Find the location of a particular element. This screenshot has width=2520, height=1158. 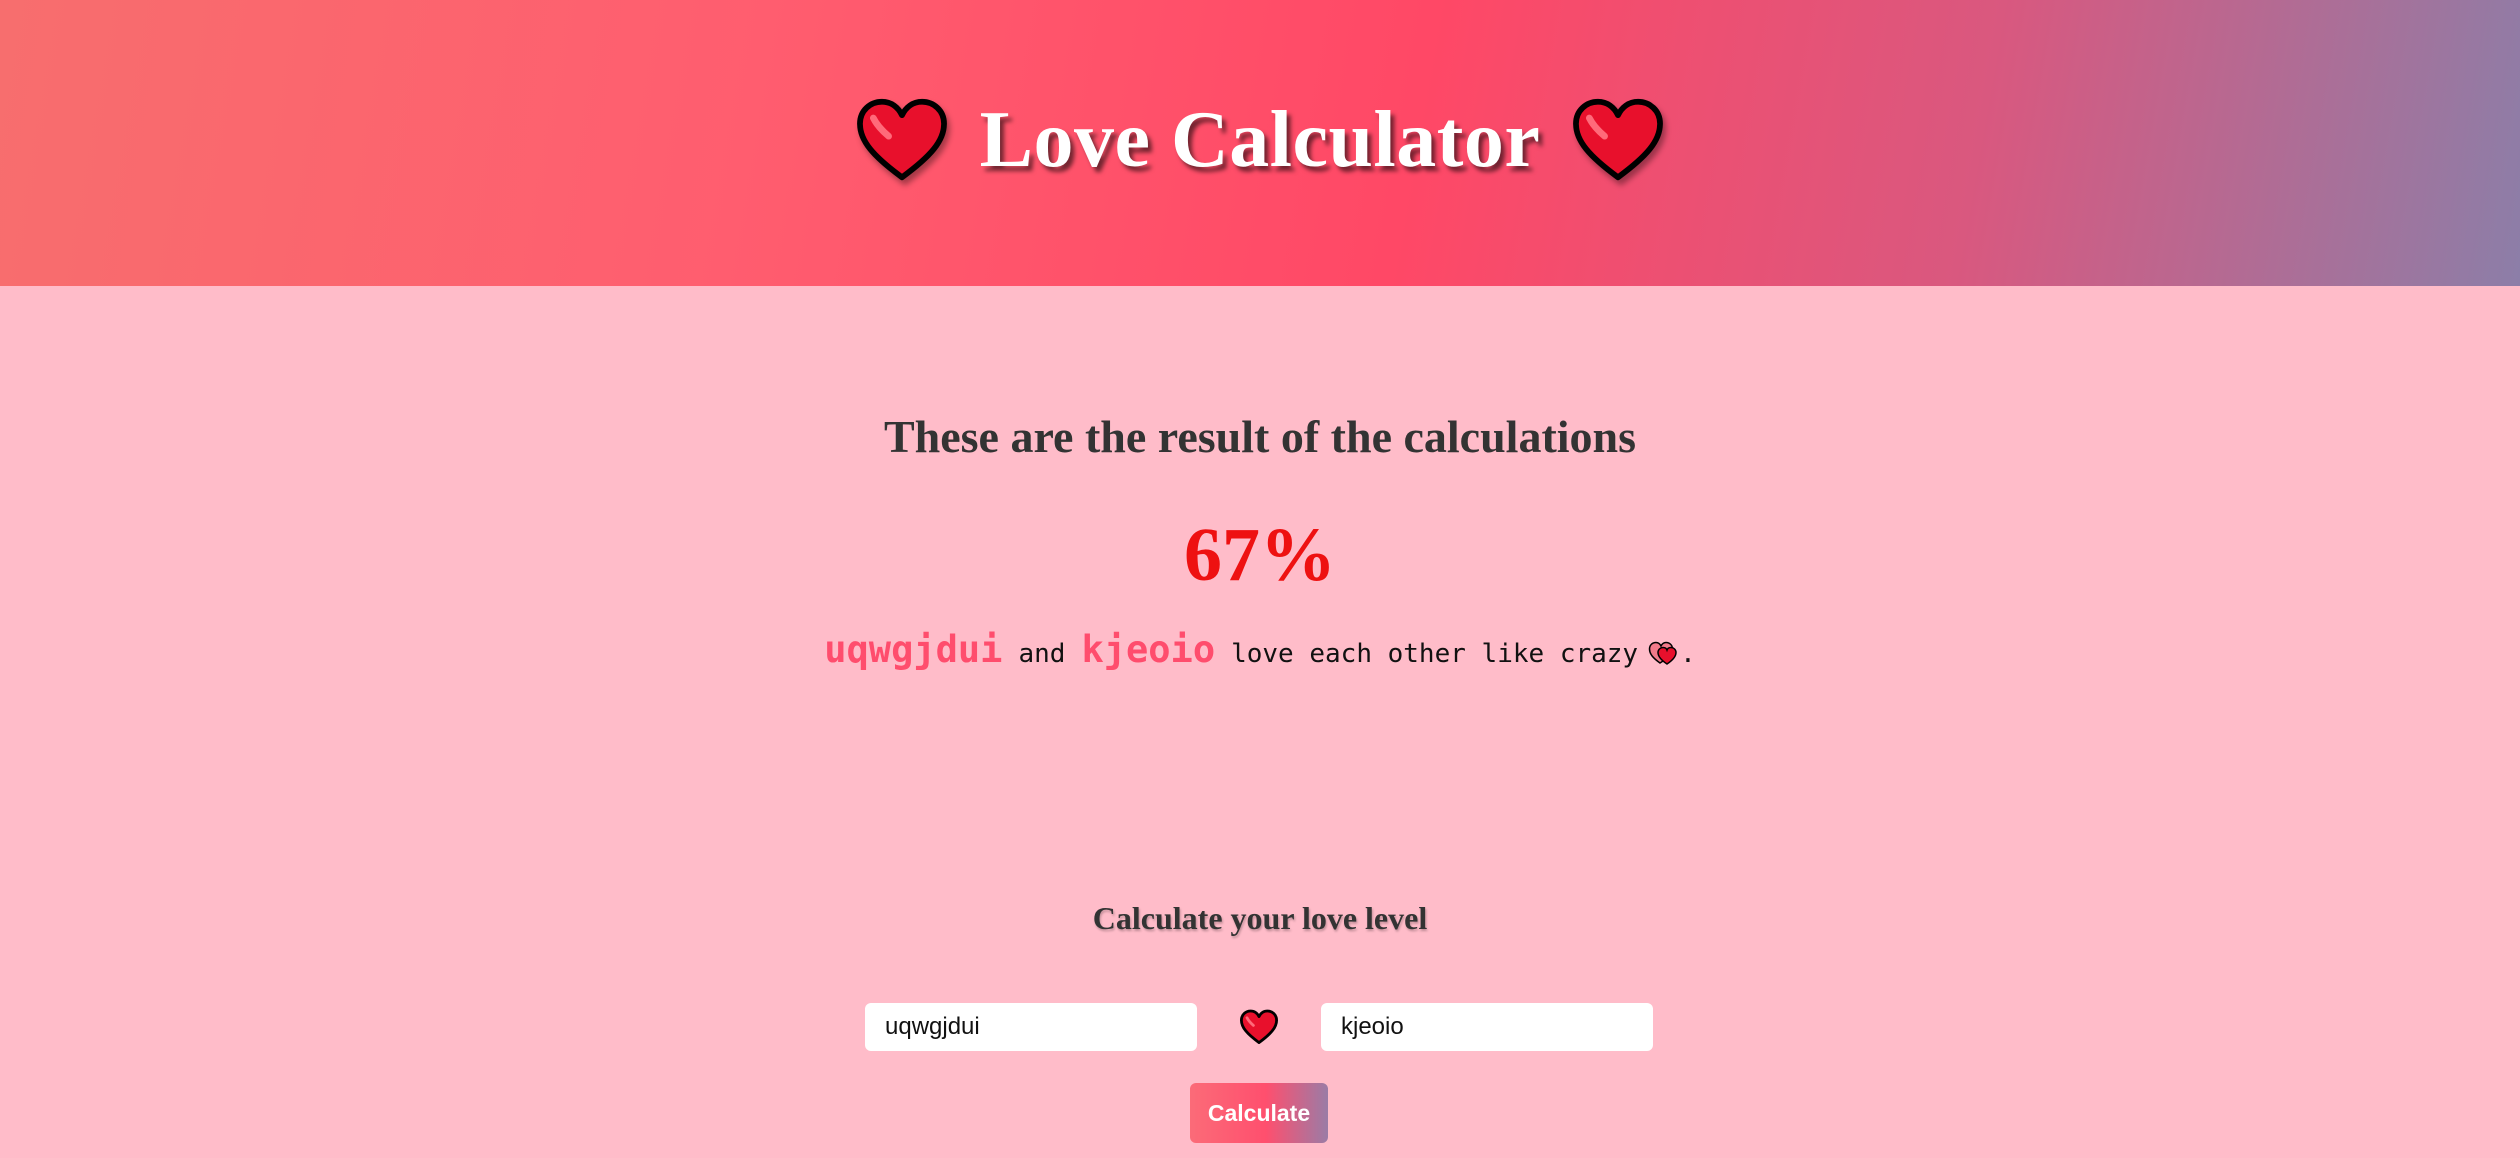

result-message: love each other like crazy is located at coordinates (1434, 654).